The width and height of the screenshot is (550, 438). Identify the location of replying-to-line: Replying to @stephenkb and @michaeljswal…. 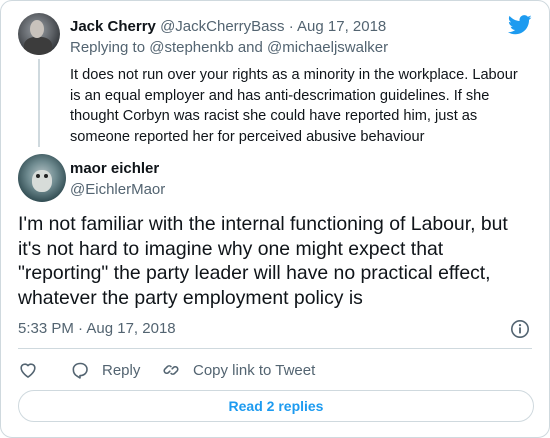
(229, 48).